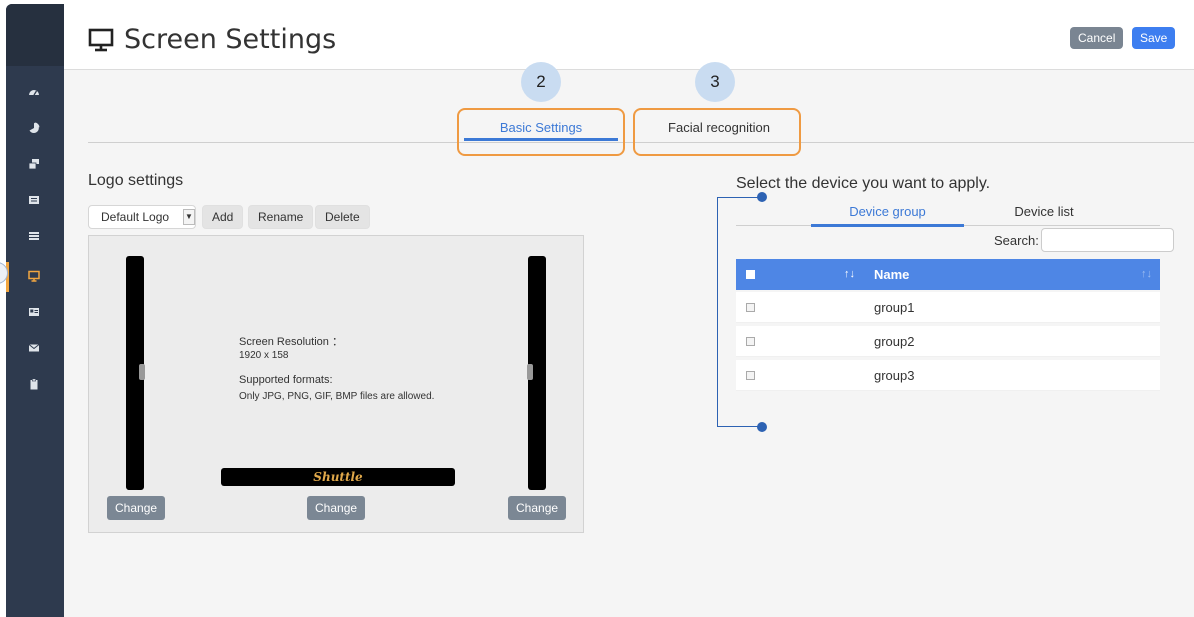 Image resolution: width=1194 pixels, height=617 pixels. Describe the element at coordinates (849, 274) in the screenshot. I see `sort-icon: ↑↓` at that location.